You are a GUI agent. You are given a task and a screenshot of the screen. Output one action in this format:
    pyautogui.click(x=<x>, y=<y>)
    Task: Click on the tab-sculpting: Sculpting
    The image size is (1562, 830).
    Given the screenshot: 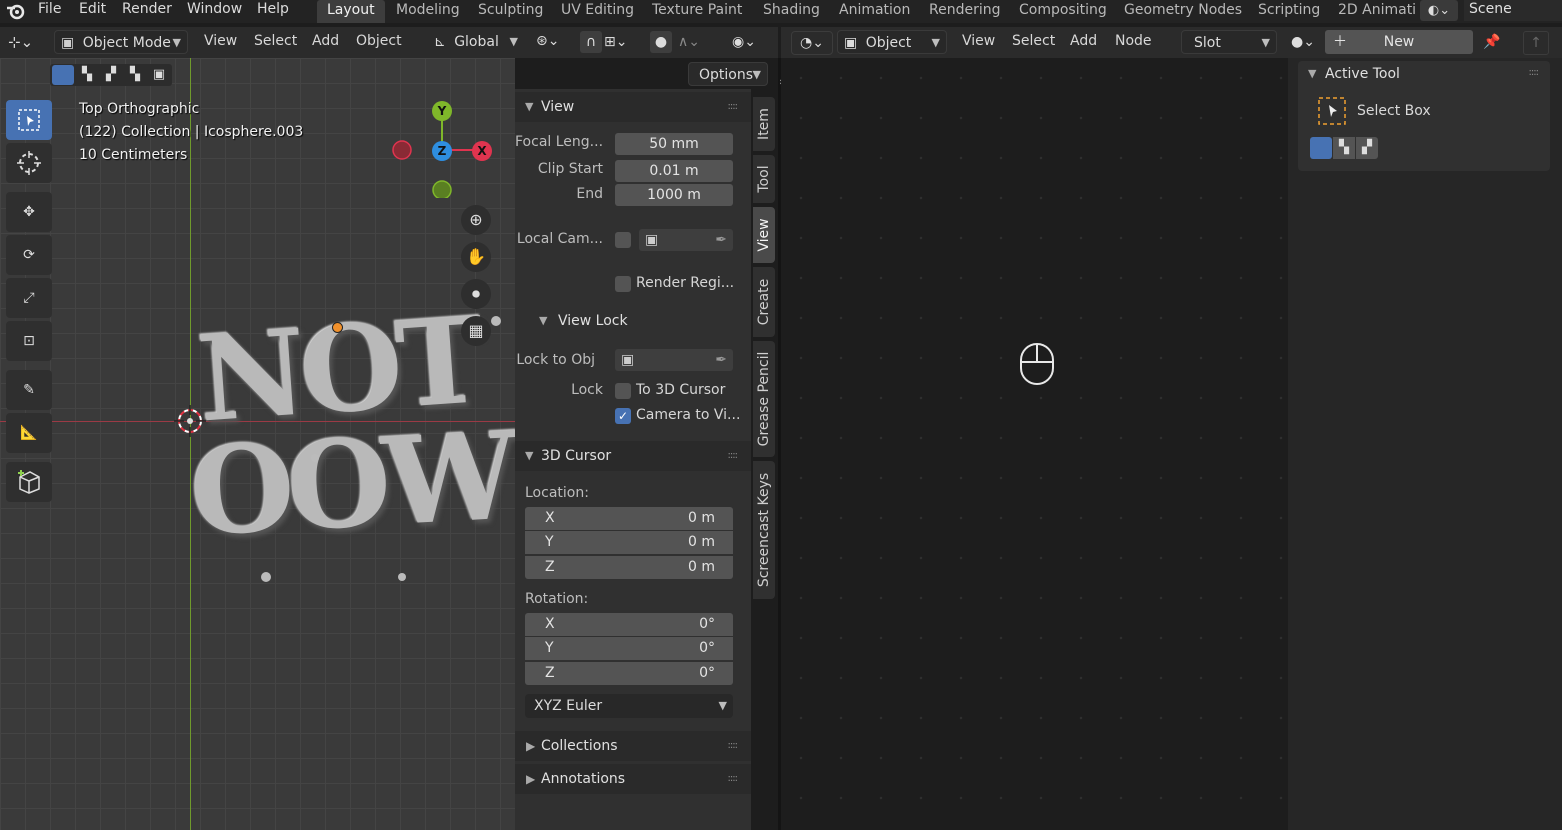 What is the action you would take?
    pyautogui.click(x=510, y=11)
    